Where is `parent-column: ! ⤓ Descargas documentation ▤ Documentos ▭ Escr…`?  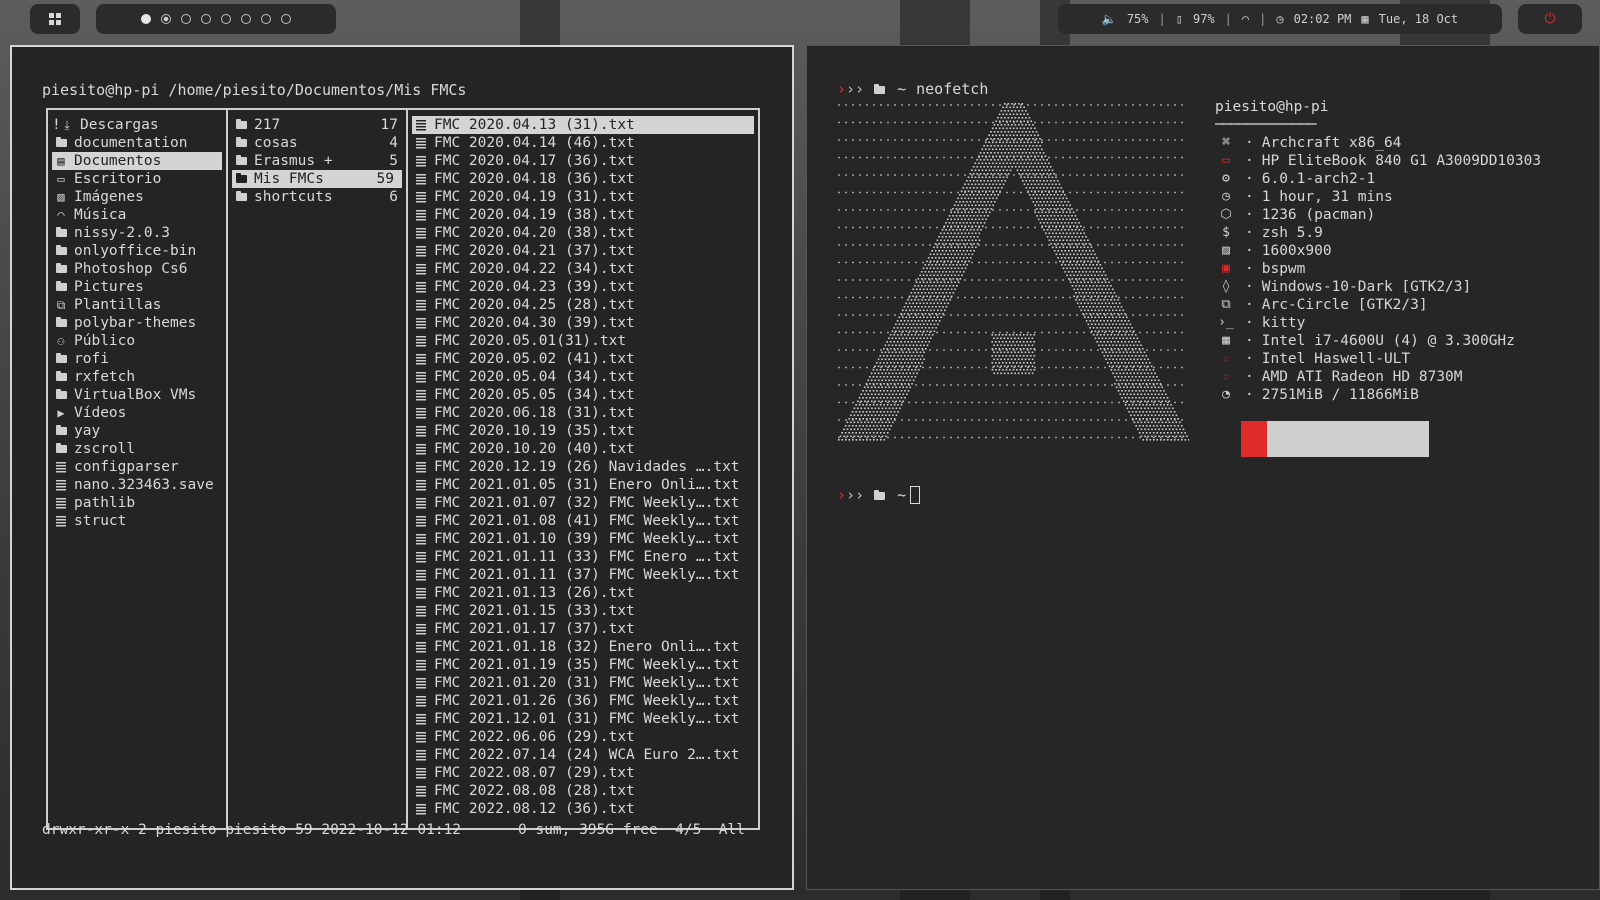
parent-column: ! ⤓ Descargas documentation ▤ Documentos ▭ Escr… is located at coordinates (138, 469).